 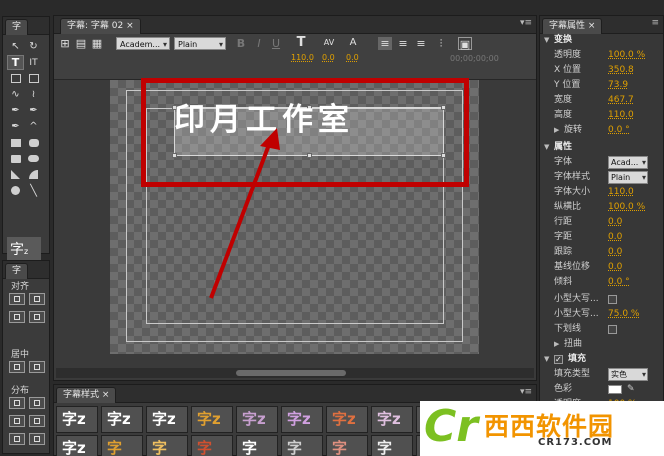 What do you see at coordinates (612, 329) in the screenshot?
I see `underline-checkbox` at bounding box center [612, 329].